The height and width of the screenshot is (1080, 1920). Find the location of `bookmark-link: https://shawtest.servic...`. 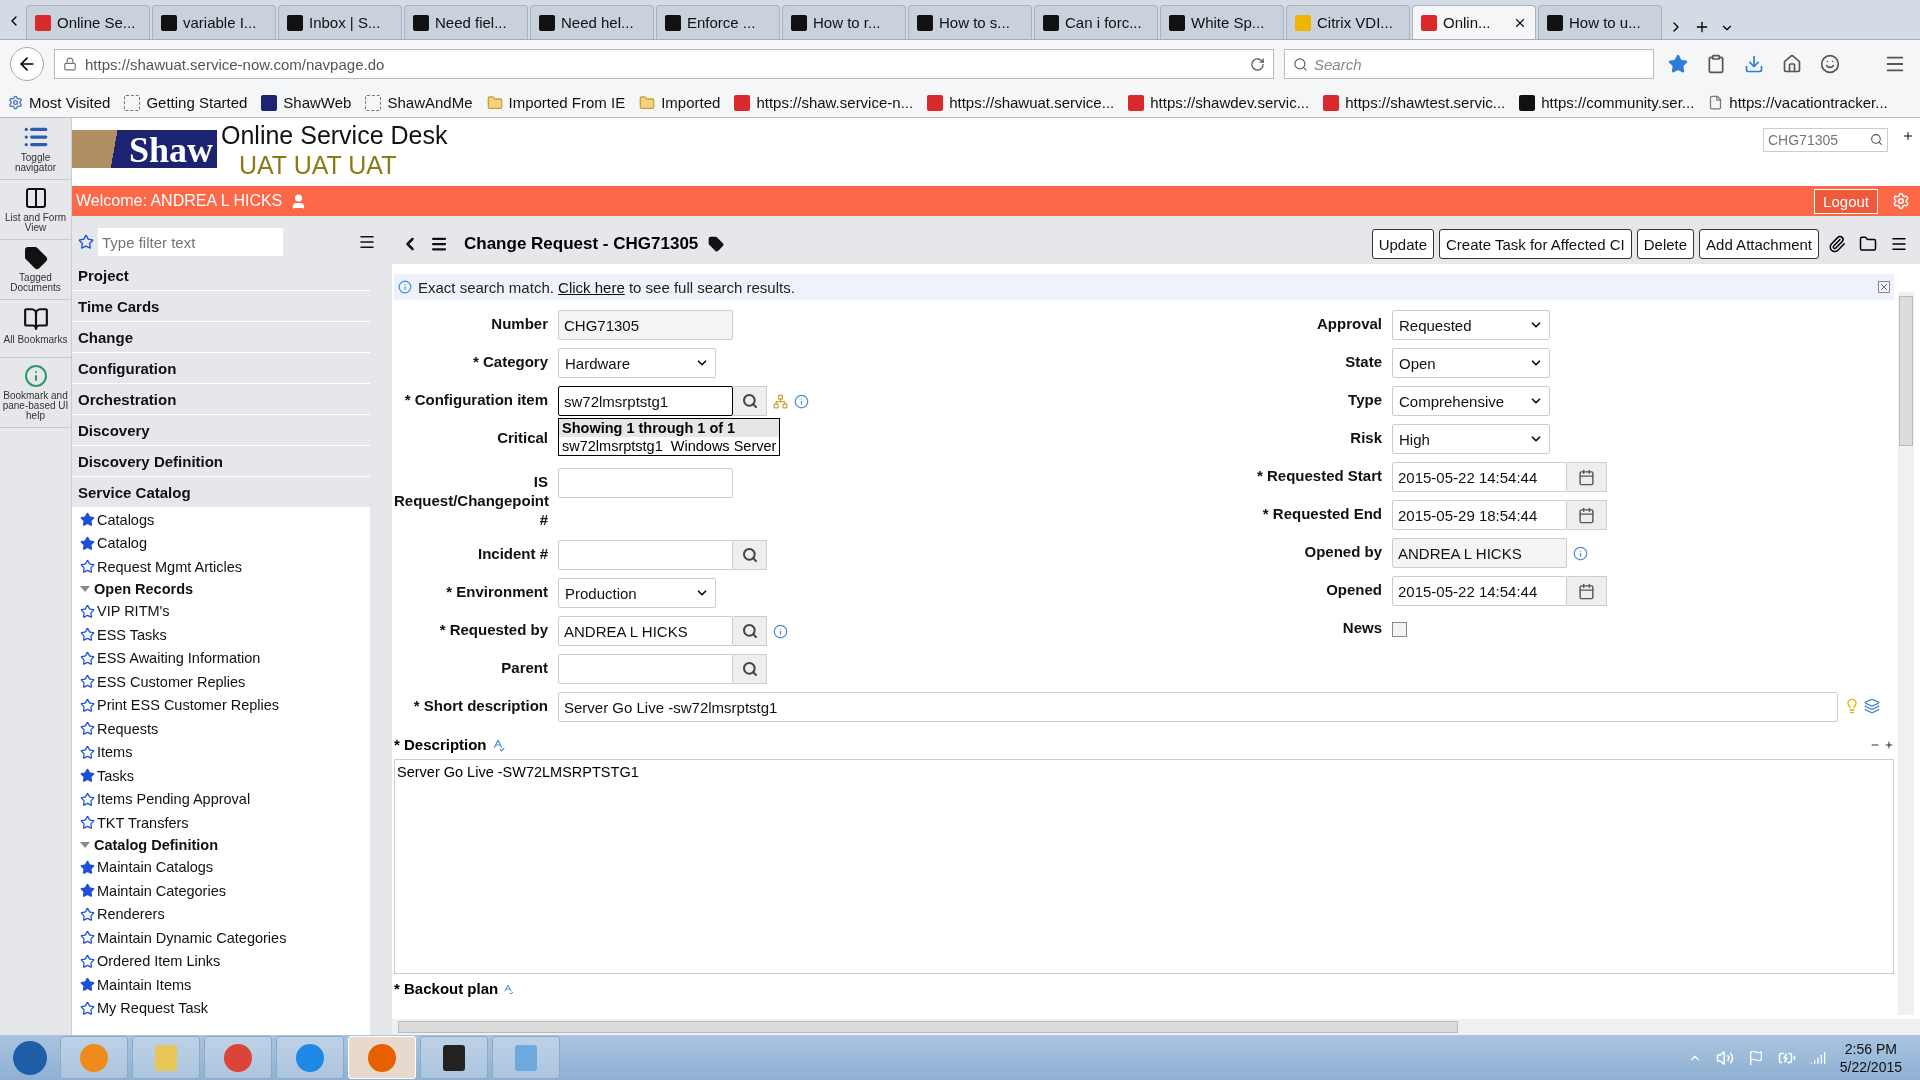

bookmark-link: https://shawtest.servic... is located at coordinates (1414, 102).